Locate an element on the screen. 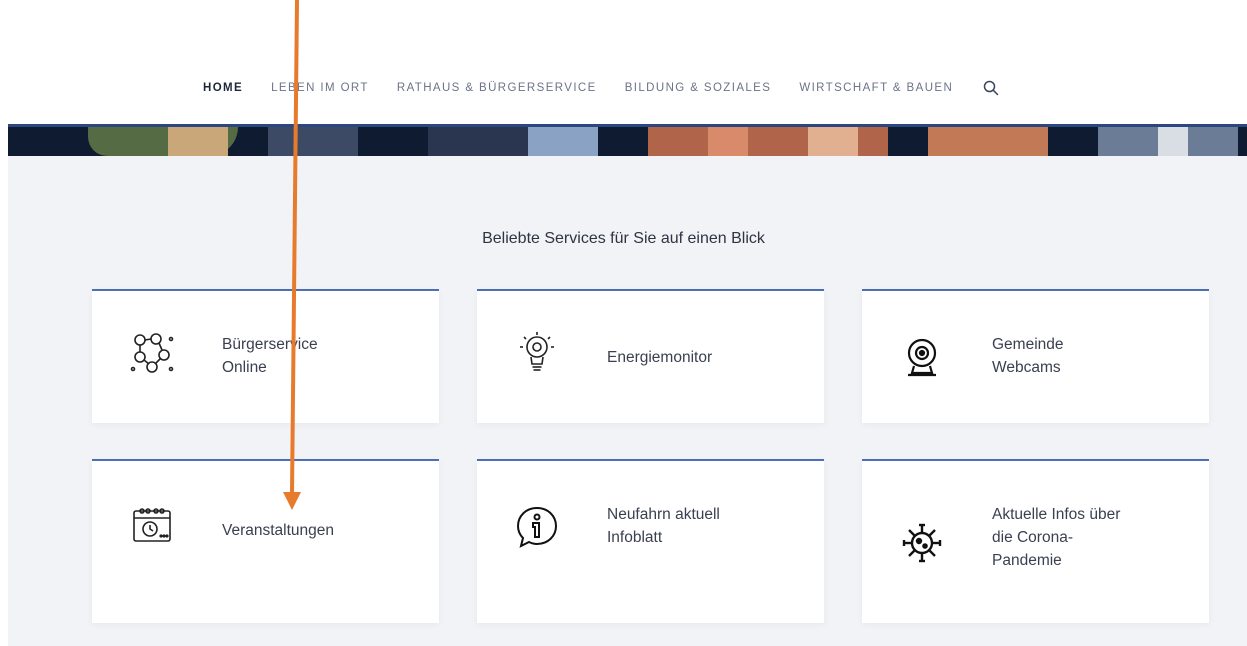 The image size is (1247, 646). service-card-label: Bürgerservice Online is located at coordinates (270, 356).